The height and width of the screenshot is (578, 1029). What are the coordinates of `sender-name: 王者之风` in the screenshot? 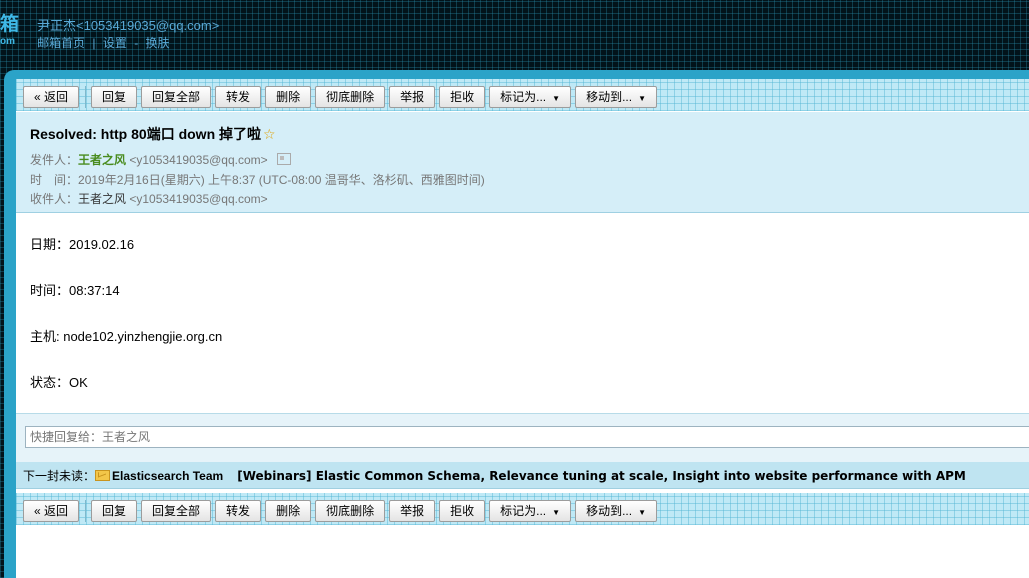 It's located at (102, 160).